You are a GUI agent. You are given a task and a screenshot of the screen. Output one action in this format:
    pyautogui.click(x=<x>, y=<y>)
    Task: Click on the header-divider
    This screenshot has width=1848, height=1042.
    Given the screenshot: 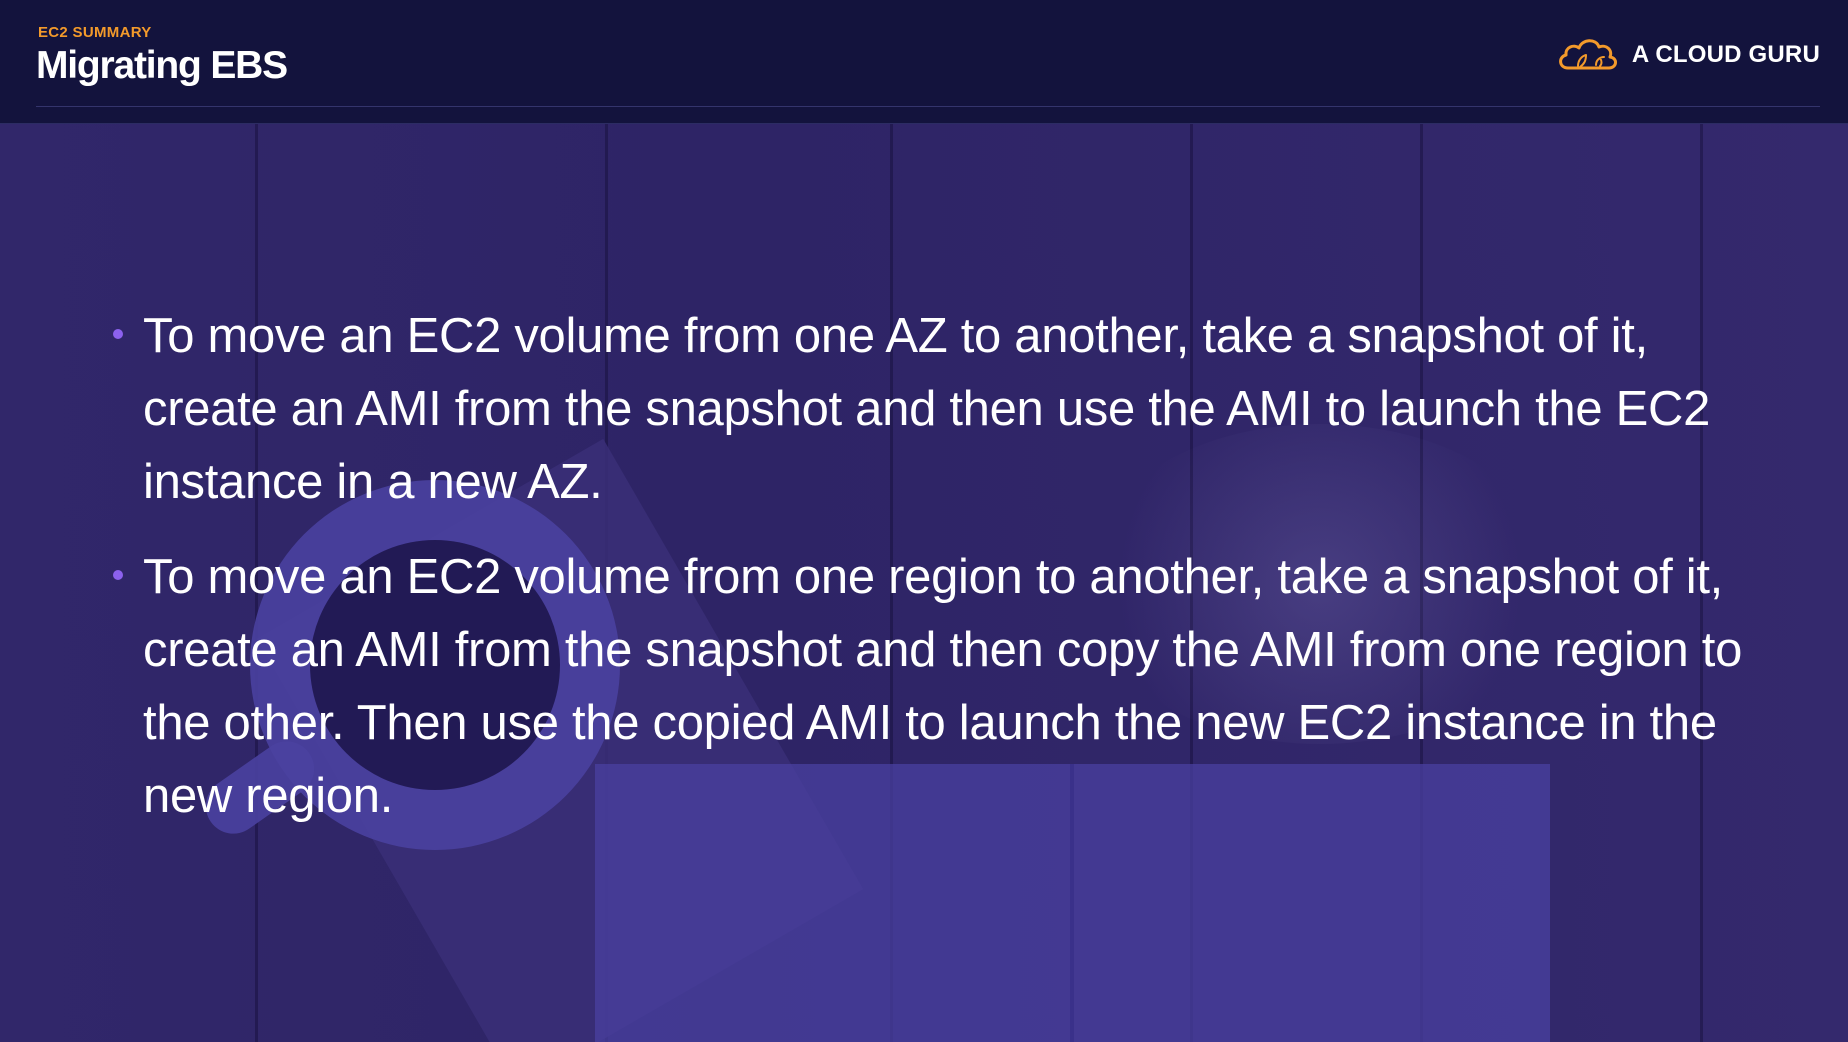 What is the action you would take?
    pyautogui.click(x=928, y=106)
    